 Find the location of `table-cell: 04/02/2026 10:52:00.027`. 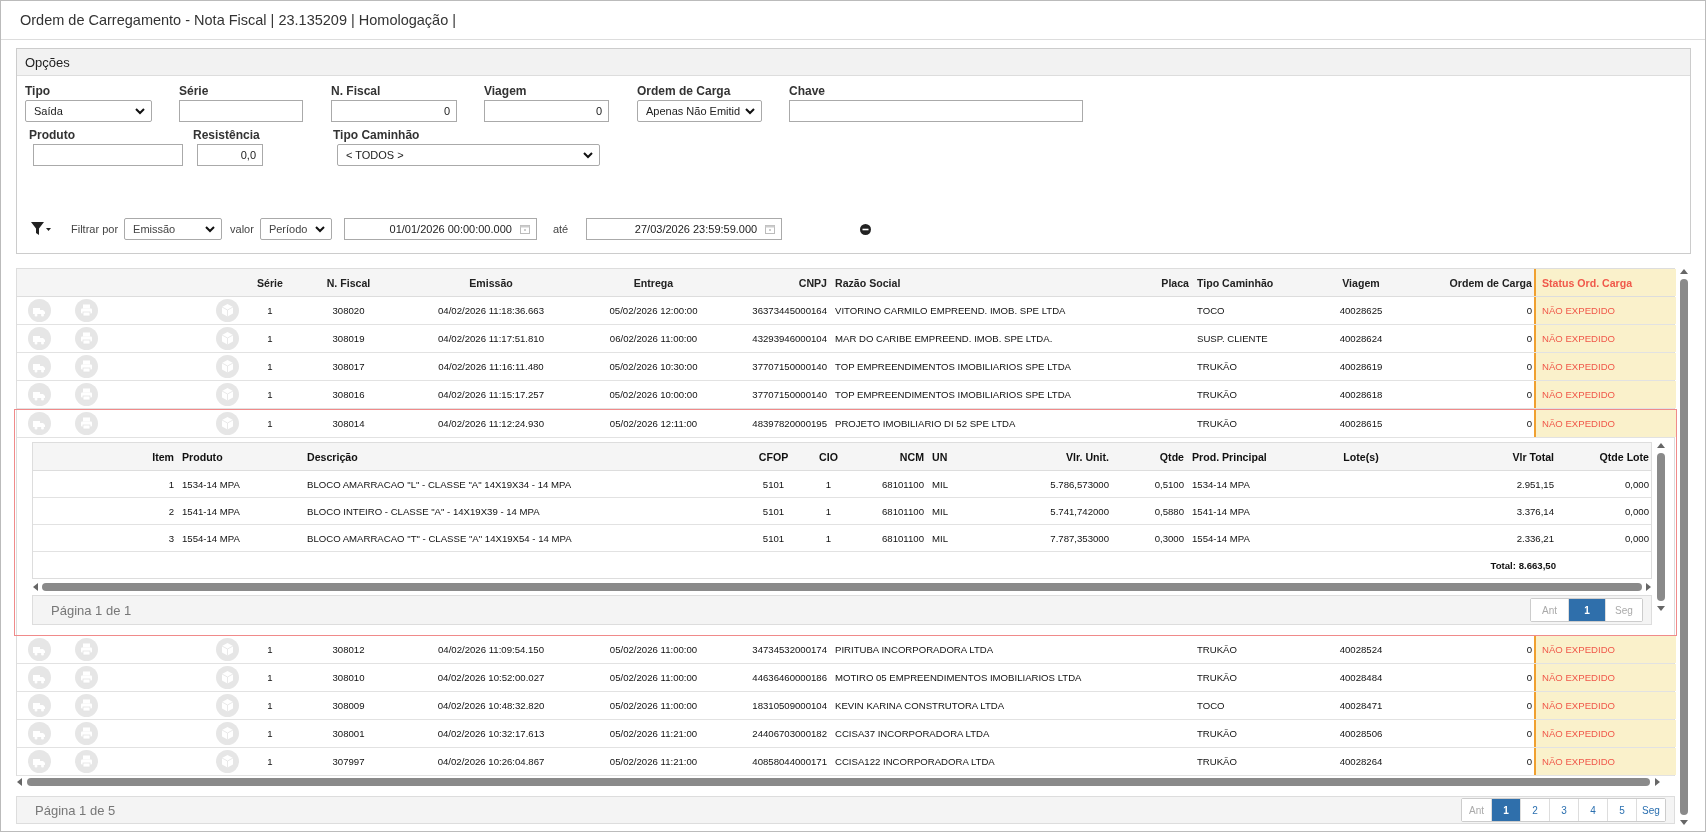

table-cell: 04/02/2026 10:52:00.027 is located at coordinates (491, 677).